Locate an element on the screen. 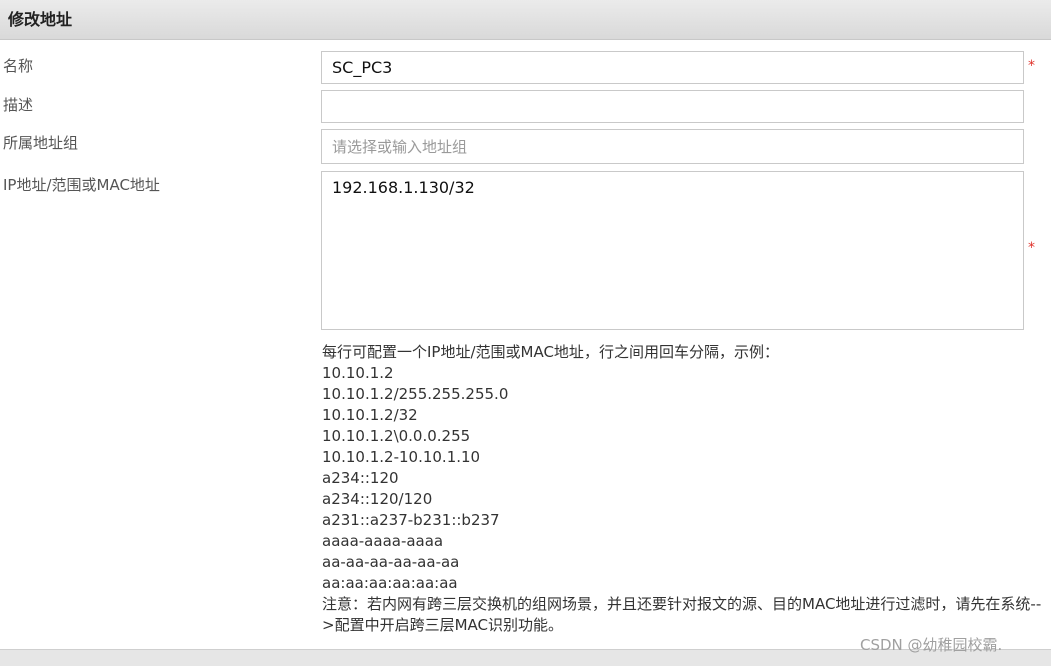  ip-address-value: 192.168.1.130/32 is located at coordinates (403, 187).